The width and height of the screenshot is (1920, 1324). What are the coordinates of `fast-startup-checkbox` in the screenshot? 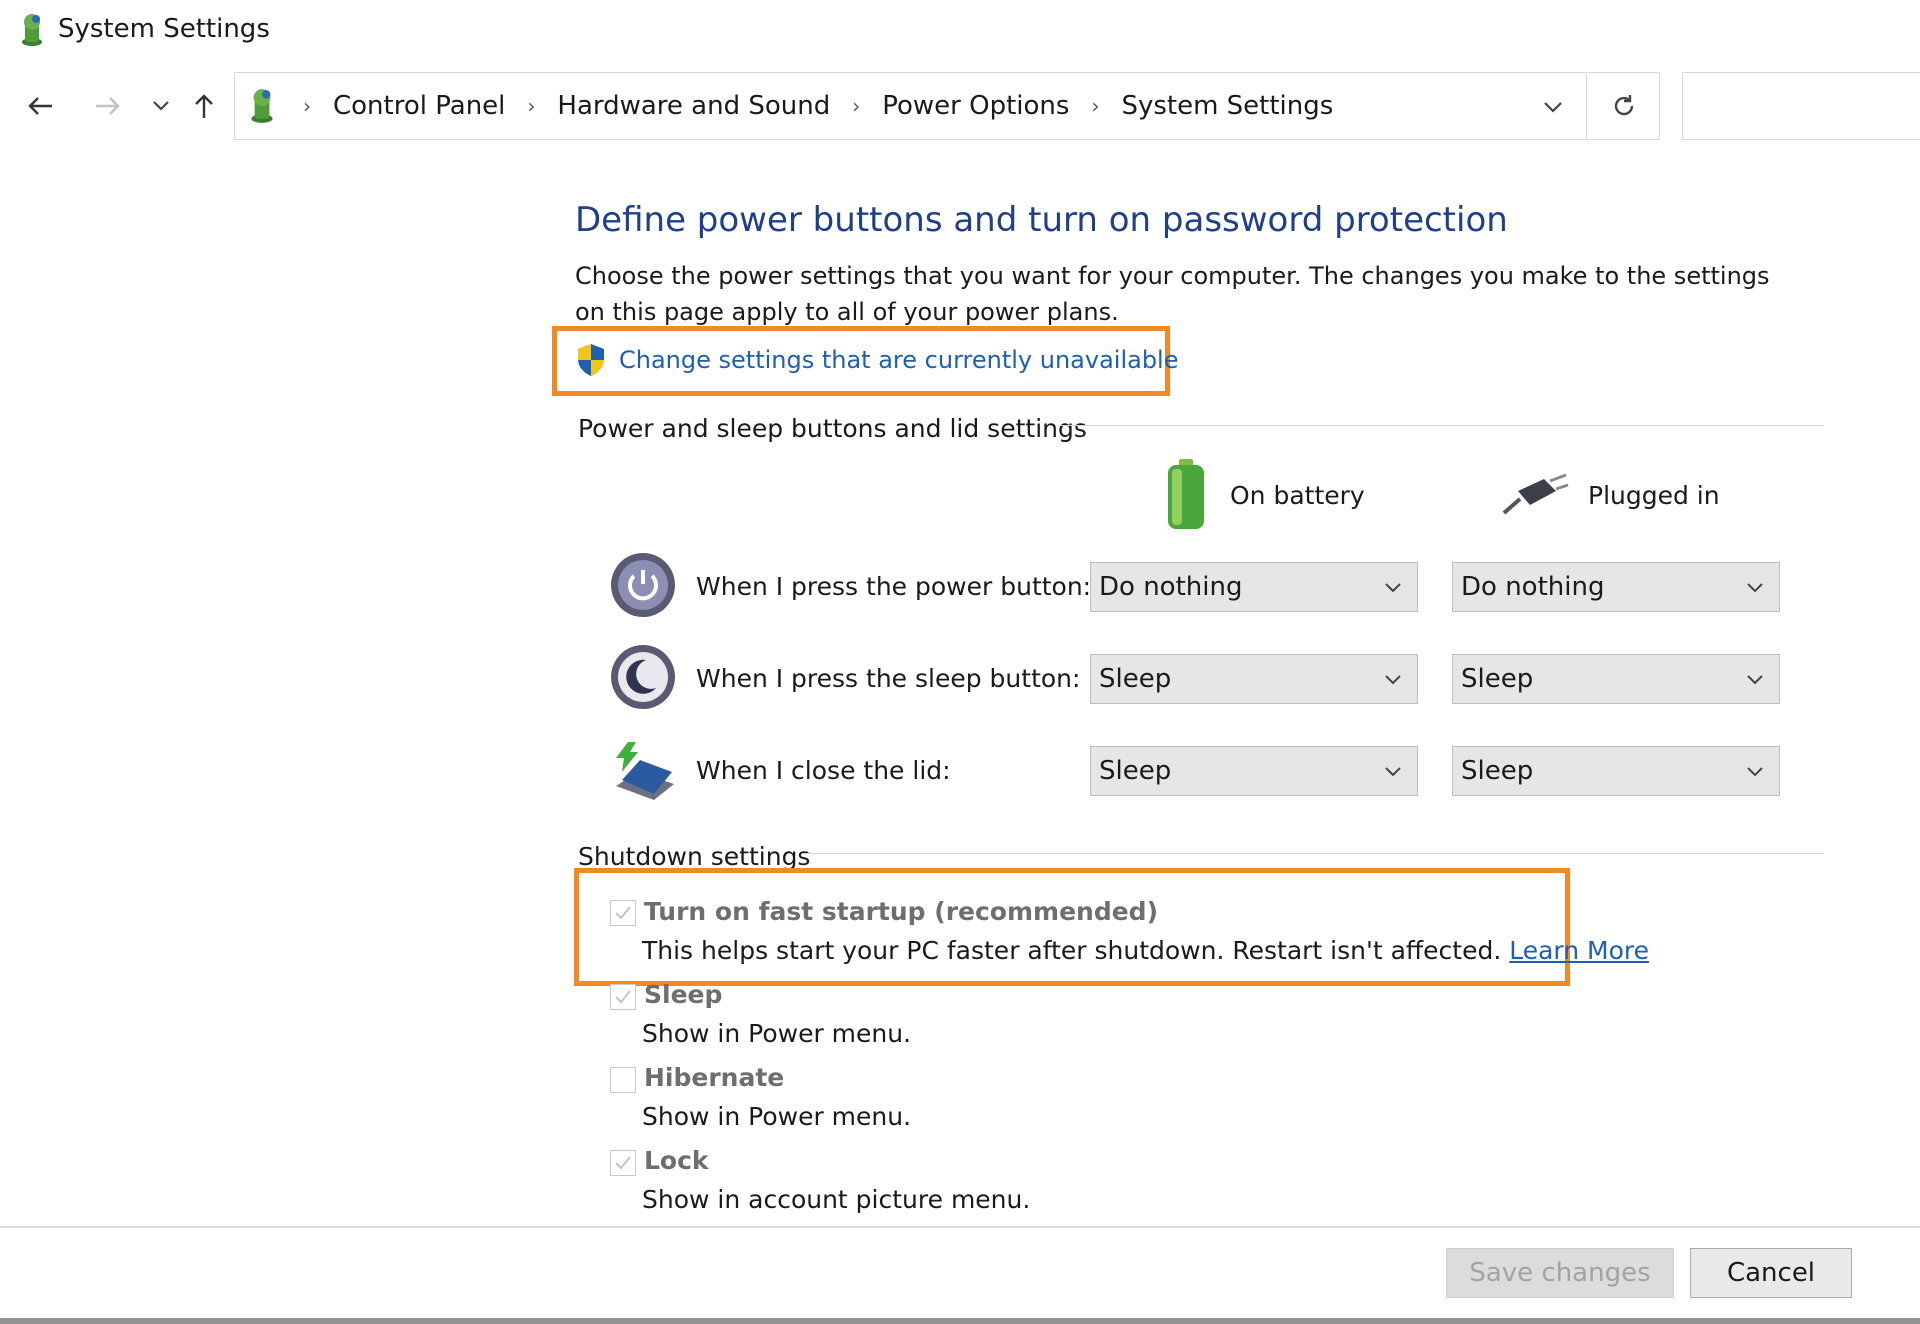 It's located at (623, 913).